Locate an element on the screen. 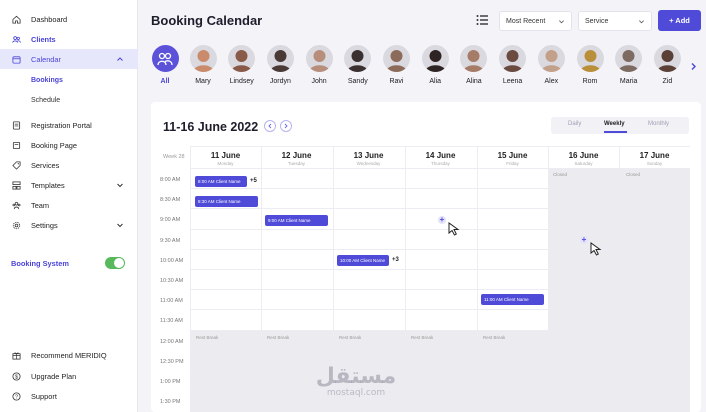 This screenshot has height=412, width=706. sidebar-item-label: Booking Page is located at coordinates (54, 145).